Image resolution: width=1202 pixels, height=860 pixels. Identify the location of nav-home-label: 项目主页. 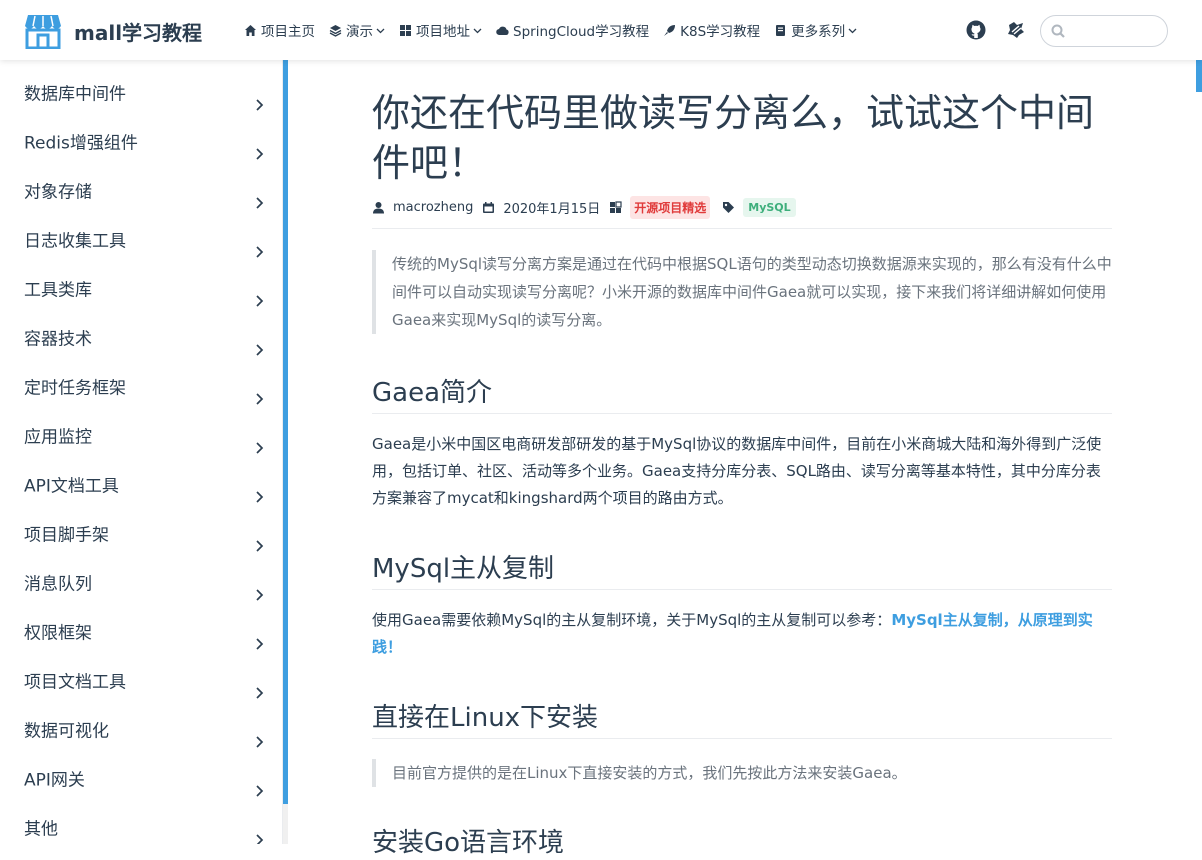
(288, 32).